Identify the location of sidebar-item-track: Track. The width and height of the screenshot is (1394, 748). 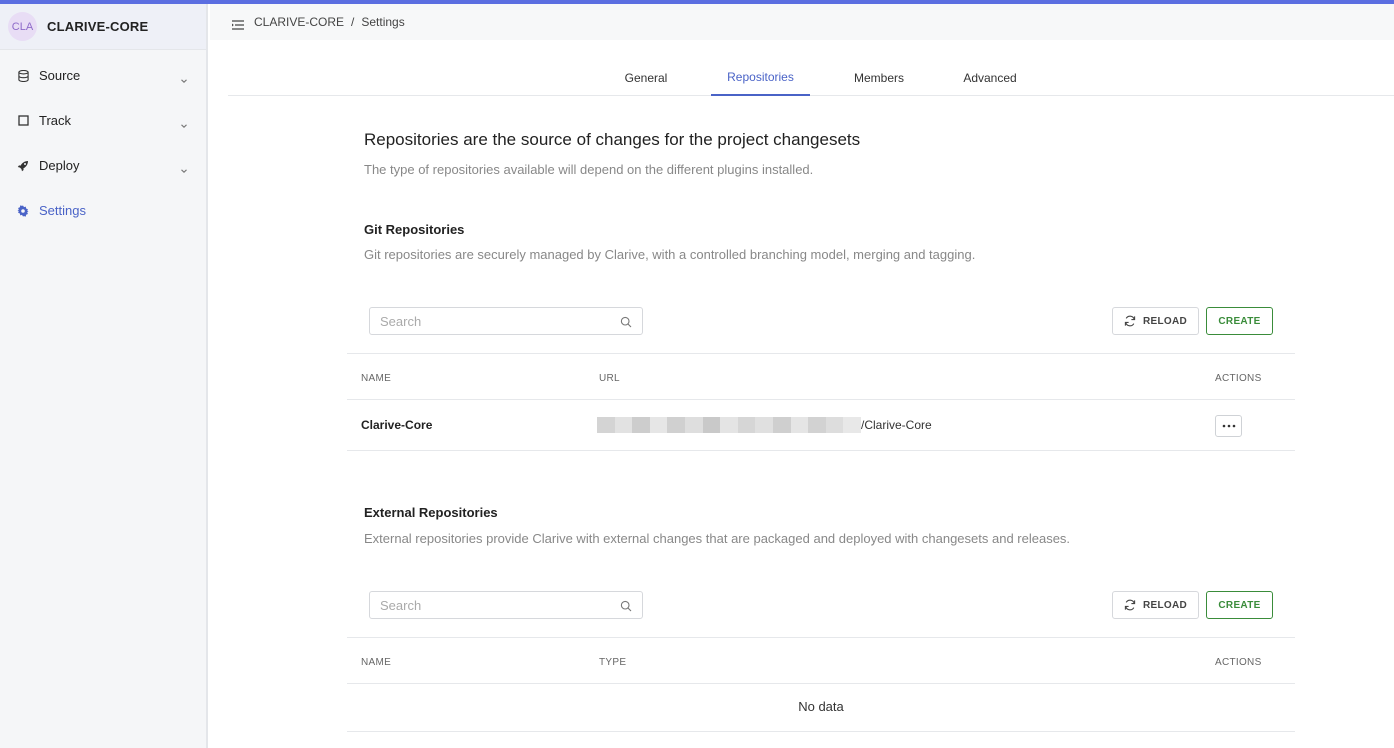
(103, 120).